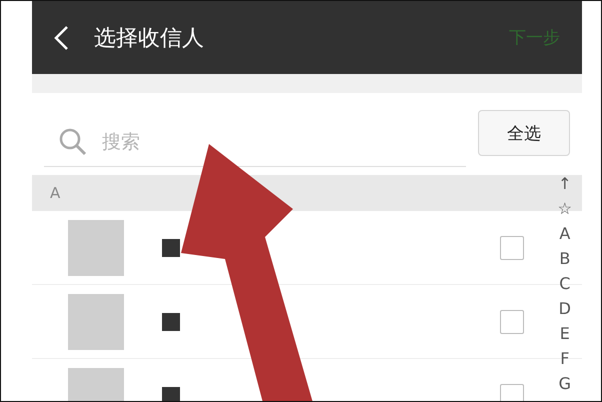  Describe the element at coordinates (73, 141) in the screenshot. I see `search-icon` at that location.